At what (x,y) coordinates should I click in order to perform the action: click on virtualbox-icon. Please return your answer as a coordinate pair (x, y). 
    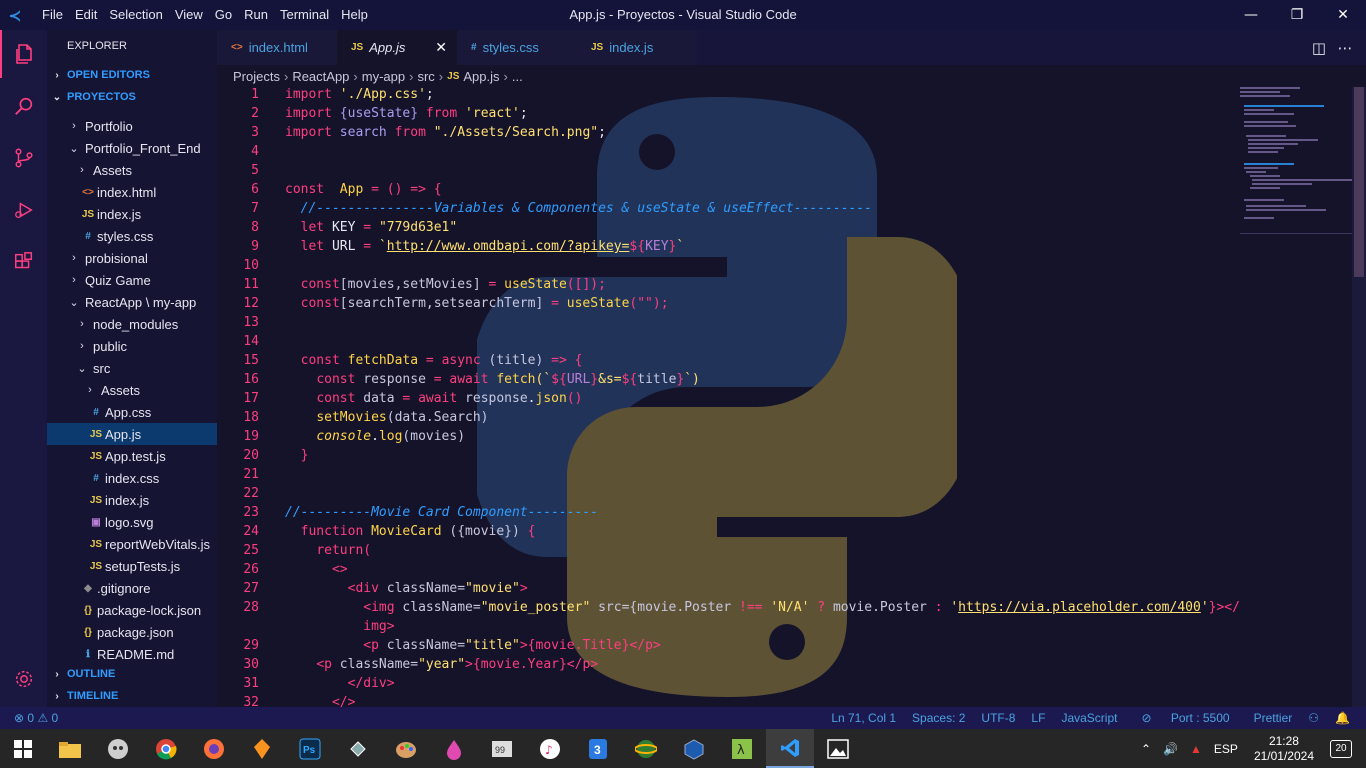
    Looking at the image, I should click on (694, 748).